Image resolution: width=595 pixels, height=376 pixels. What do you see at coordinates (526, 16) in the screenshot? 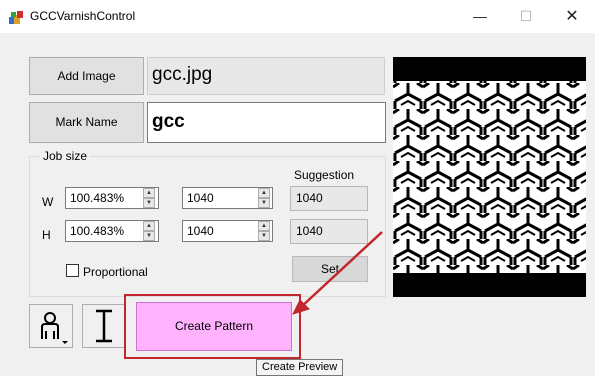
I see `maximize-button: ☐` at bounding box center [526, 16].